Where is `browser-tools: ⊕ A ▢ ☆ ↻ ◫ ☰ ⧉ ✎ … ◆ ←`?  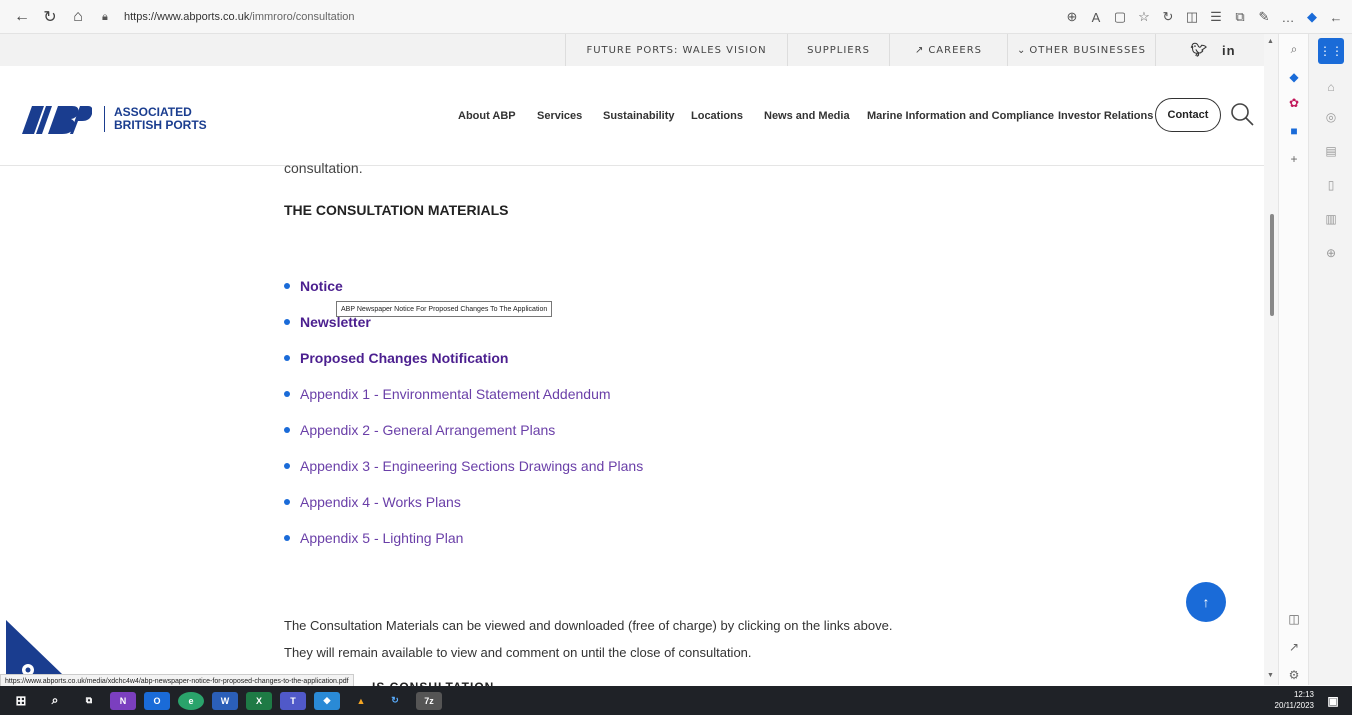 browser-tools: ⊕ A ▢ ☆ ↻ ◫ ☰ ⧉ ✎ … ◆ ← is located at coordinates (1206, 17).